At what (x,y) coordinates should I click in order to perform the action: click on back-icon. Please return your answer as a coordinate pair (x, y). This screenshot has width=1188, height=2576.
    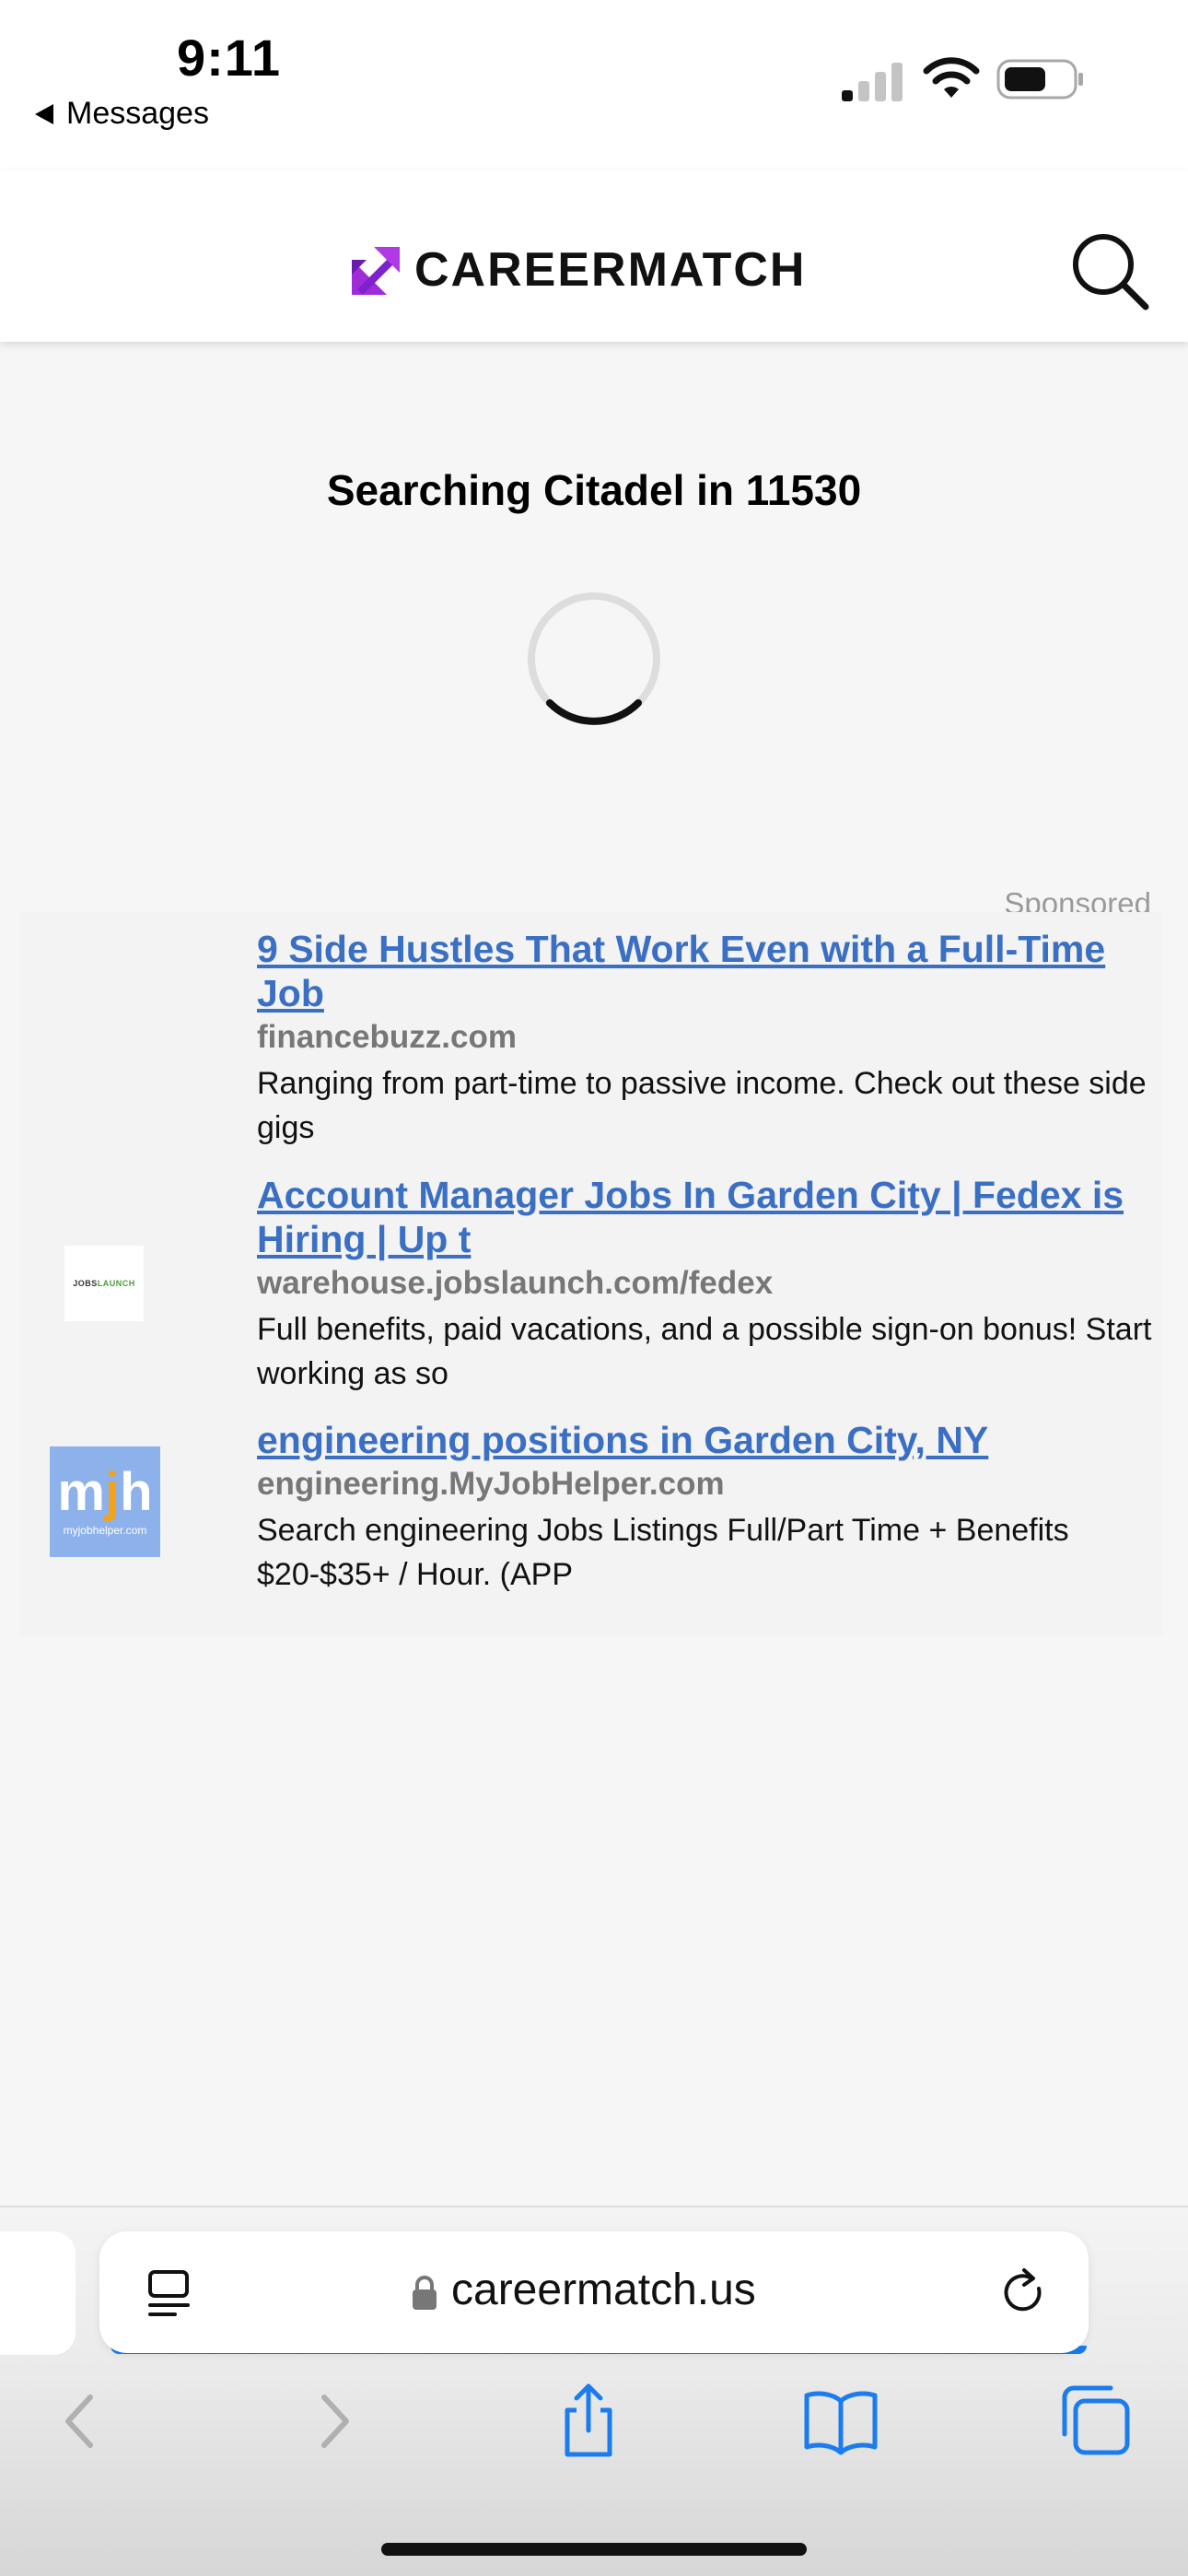
    Looking at the image, I should click on (78, 2420).